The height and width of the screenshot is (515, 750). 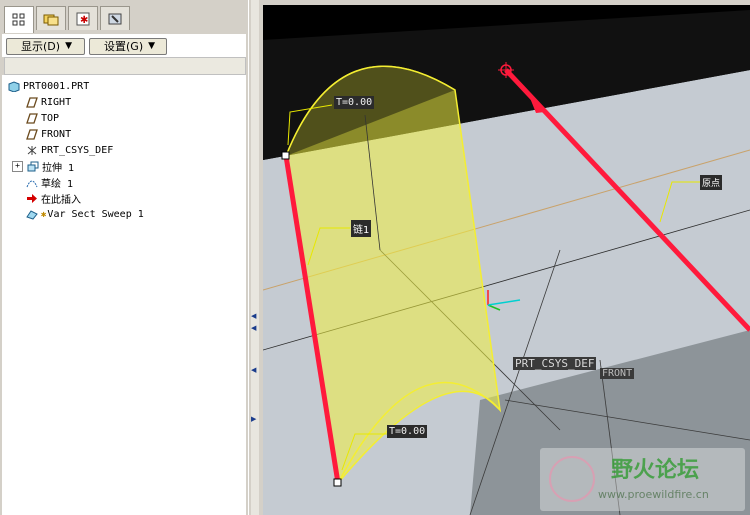 What do you see at coordinates (14, 86) in the screenshot?
I see `part-icon` at bounding box center [14, 86].